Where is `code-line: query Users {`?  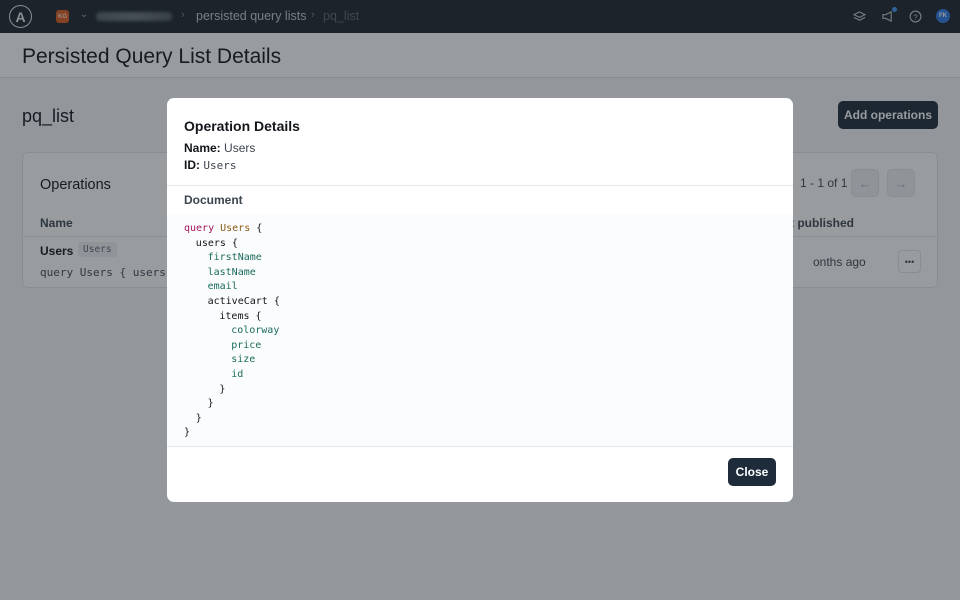 code-line: query Users { is located at coordinates (223, 229).